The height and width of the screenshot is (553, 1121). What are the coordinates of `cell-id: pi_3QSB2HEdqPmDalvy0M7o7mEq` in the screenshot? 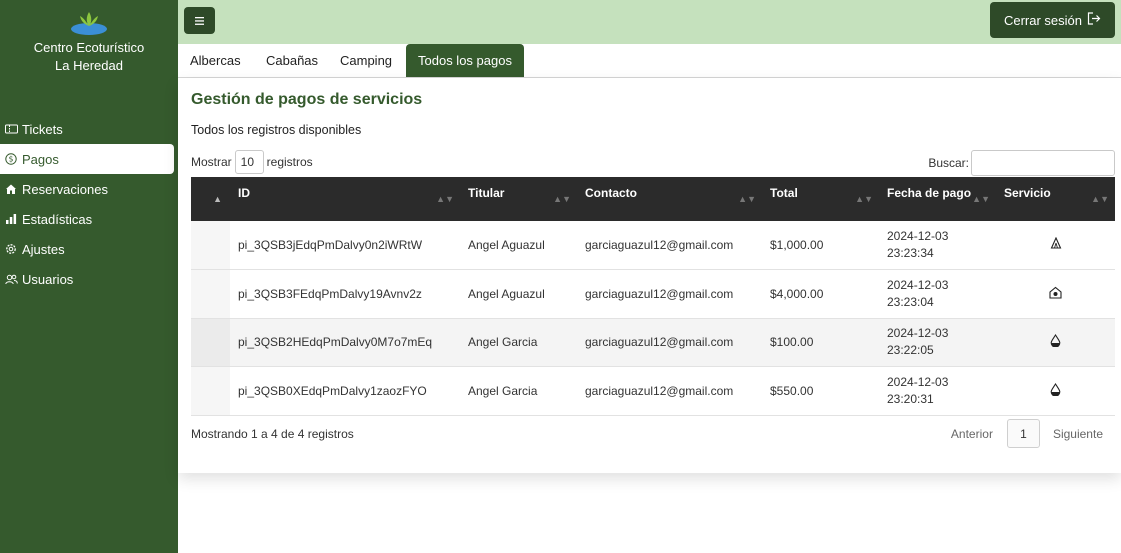 It's located at (335, 342).